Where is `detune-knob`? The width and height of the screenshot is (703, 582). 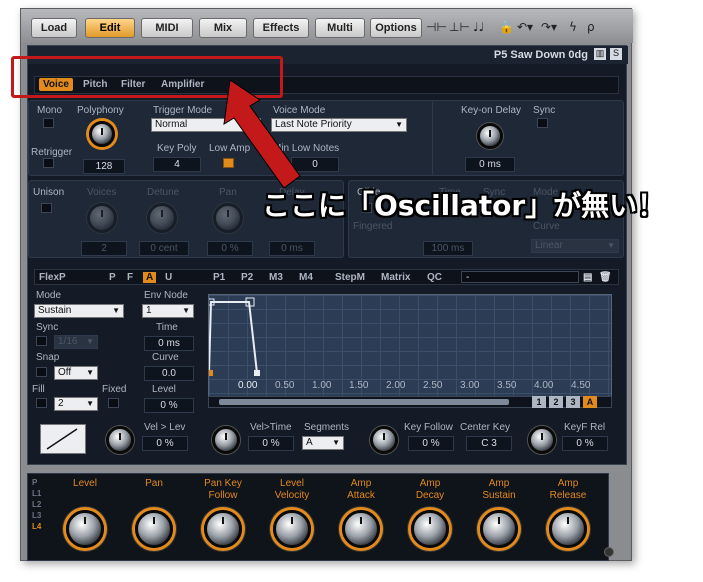 detune-knob is located at coordinates (162, 218).